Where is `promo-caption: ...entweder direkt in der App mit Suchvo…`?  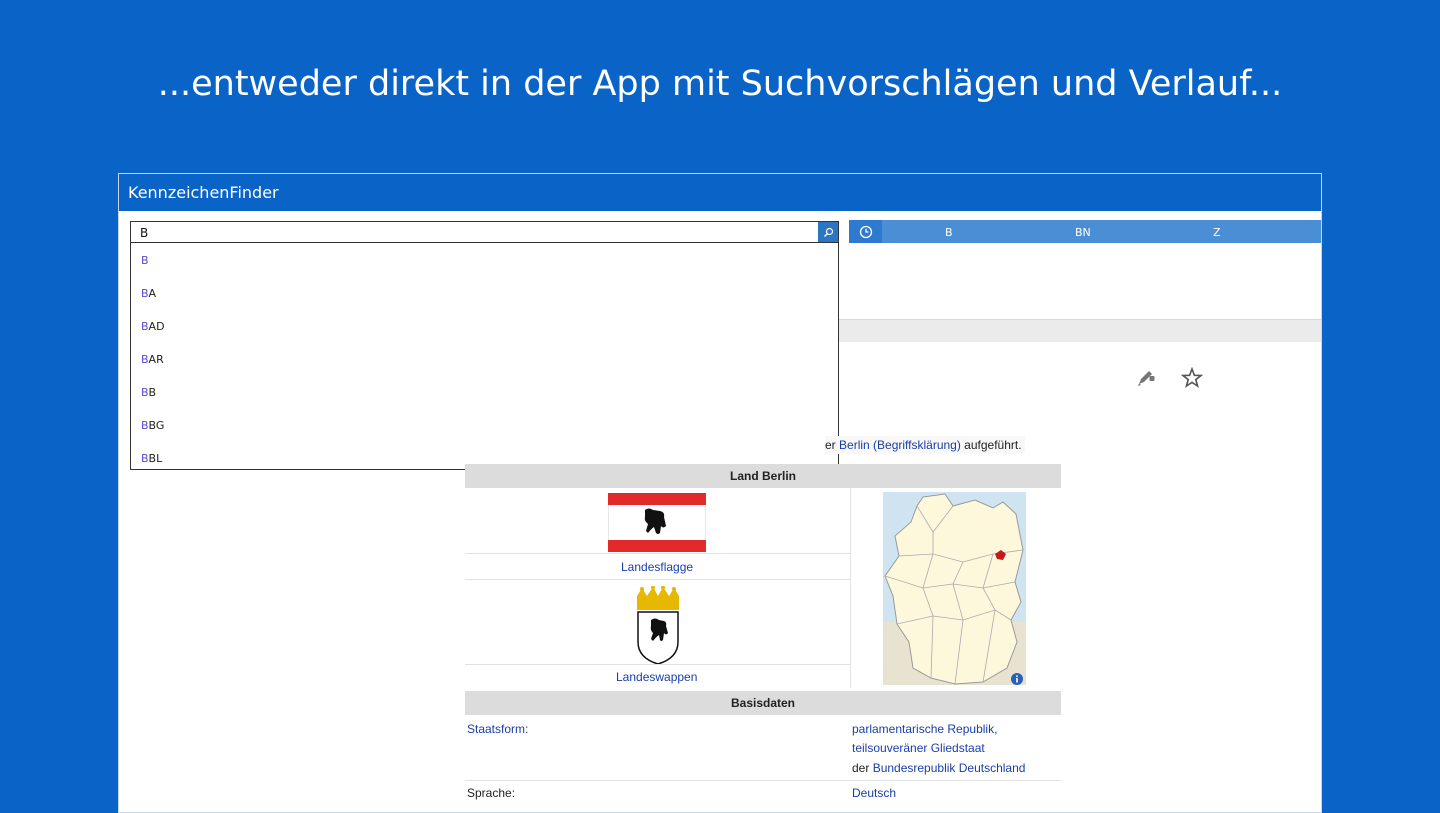
promo-caption: ...entweder direkt in der App mit Suchvo… is located at coordinates (720, 84).